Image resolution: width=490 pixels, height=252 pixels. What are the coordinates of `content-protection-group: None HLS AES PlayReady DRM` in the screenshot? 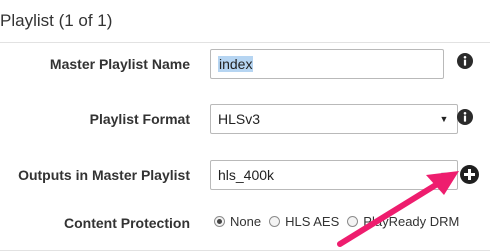 It's located at (340, 221).